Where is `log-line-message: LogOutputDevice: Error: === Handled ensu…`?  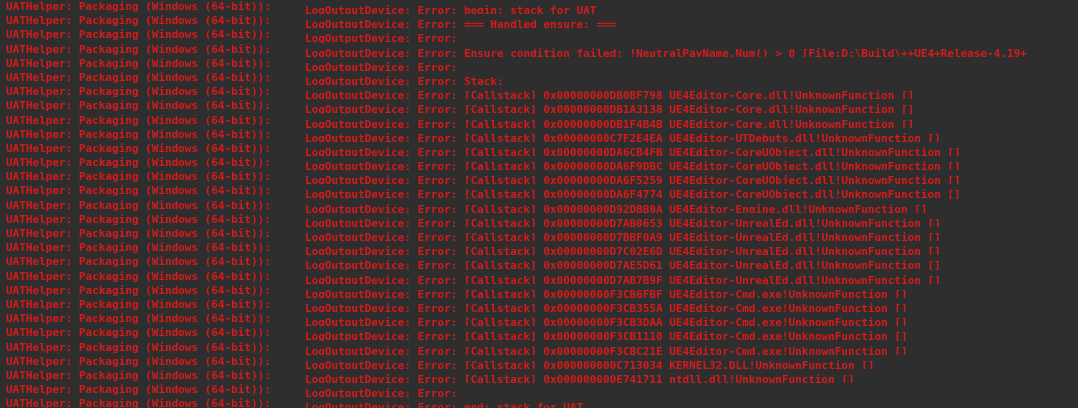
log-line-message: LogOutputDevice: Error: === Handled ensu… is located at coordinates (461, 23).